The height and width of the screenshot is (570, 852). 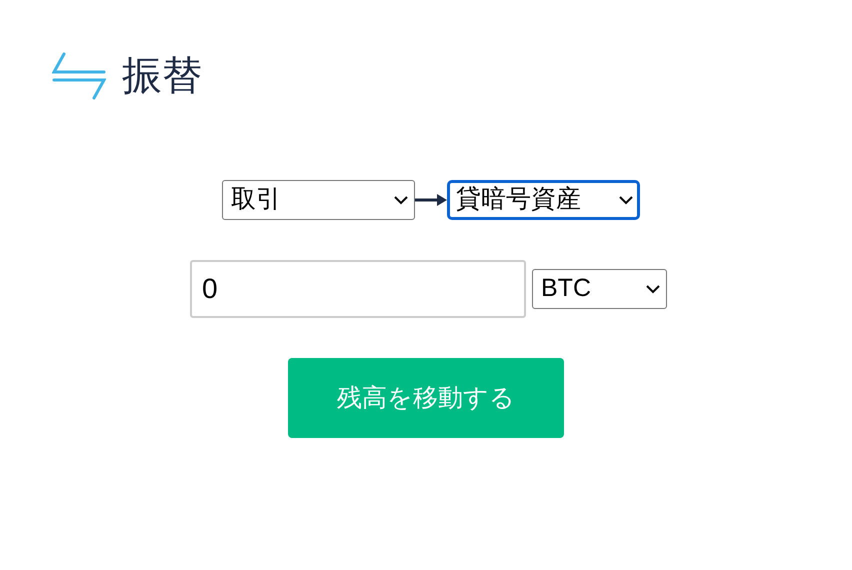 I want to click on source-select: 取引, so click(x=318, y=200).